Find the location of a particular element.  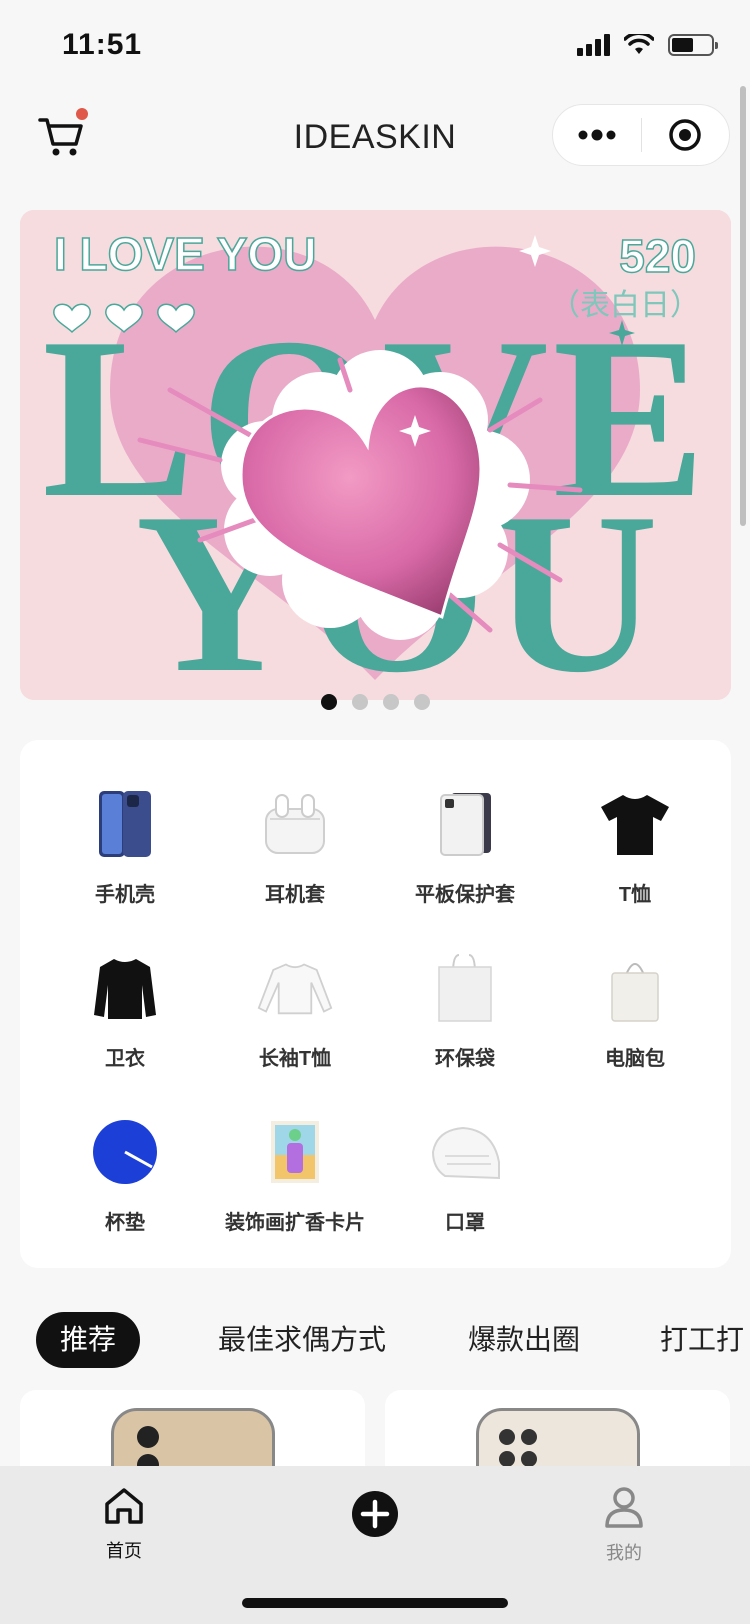

banner-pagination is located at coordinates (375, 702).